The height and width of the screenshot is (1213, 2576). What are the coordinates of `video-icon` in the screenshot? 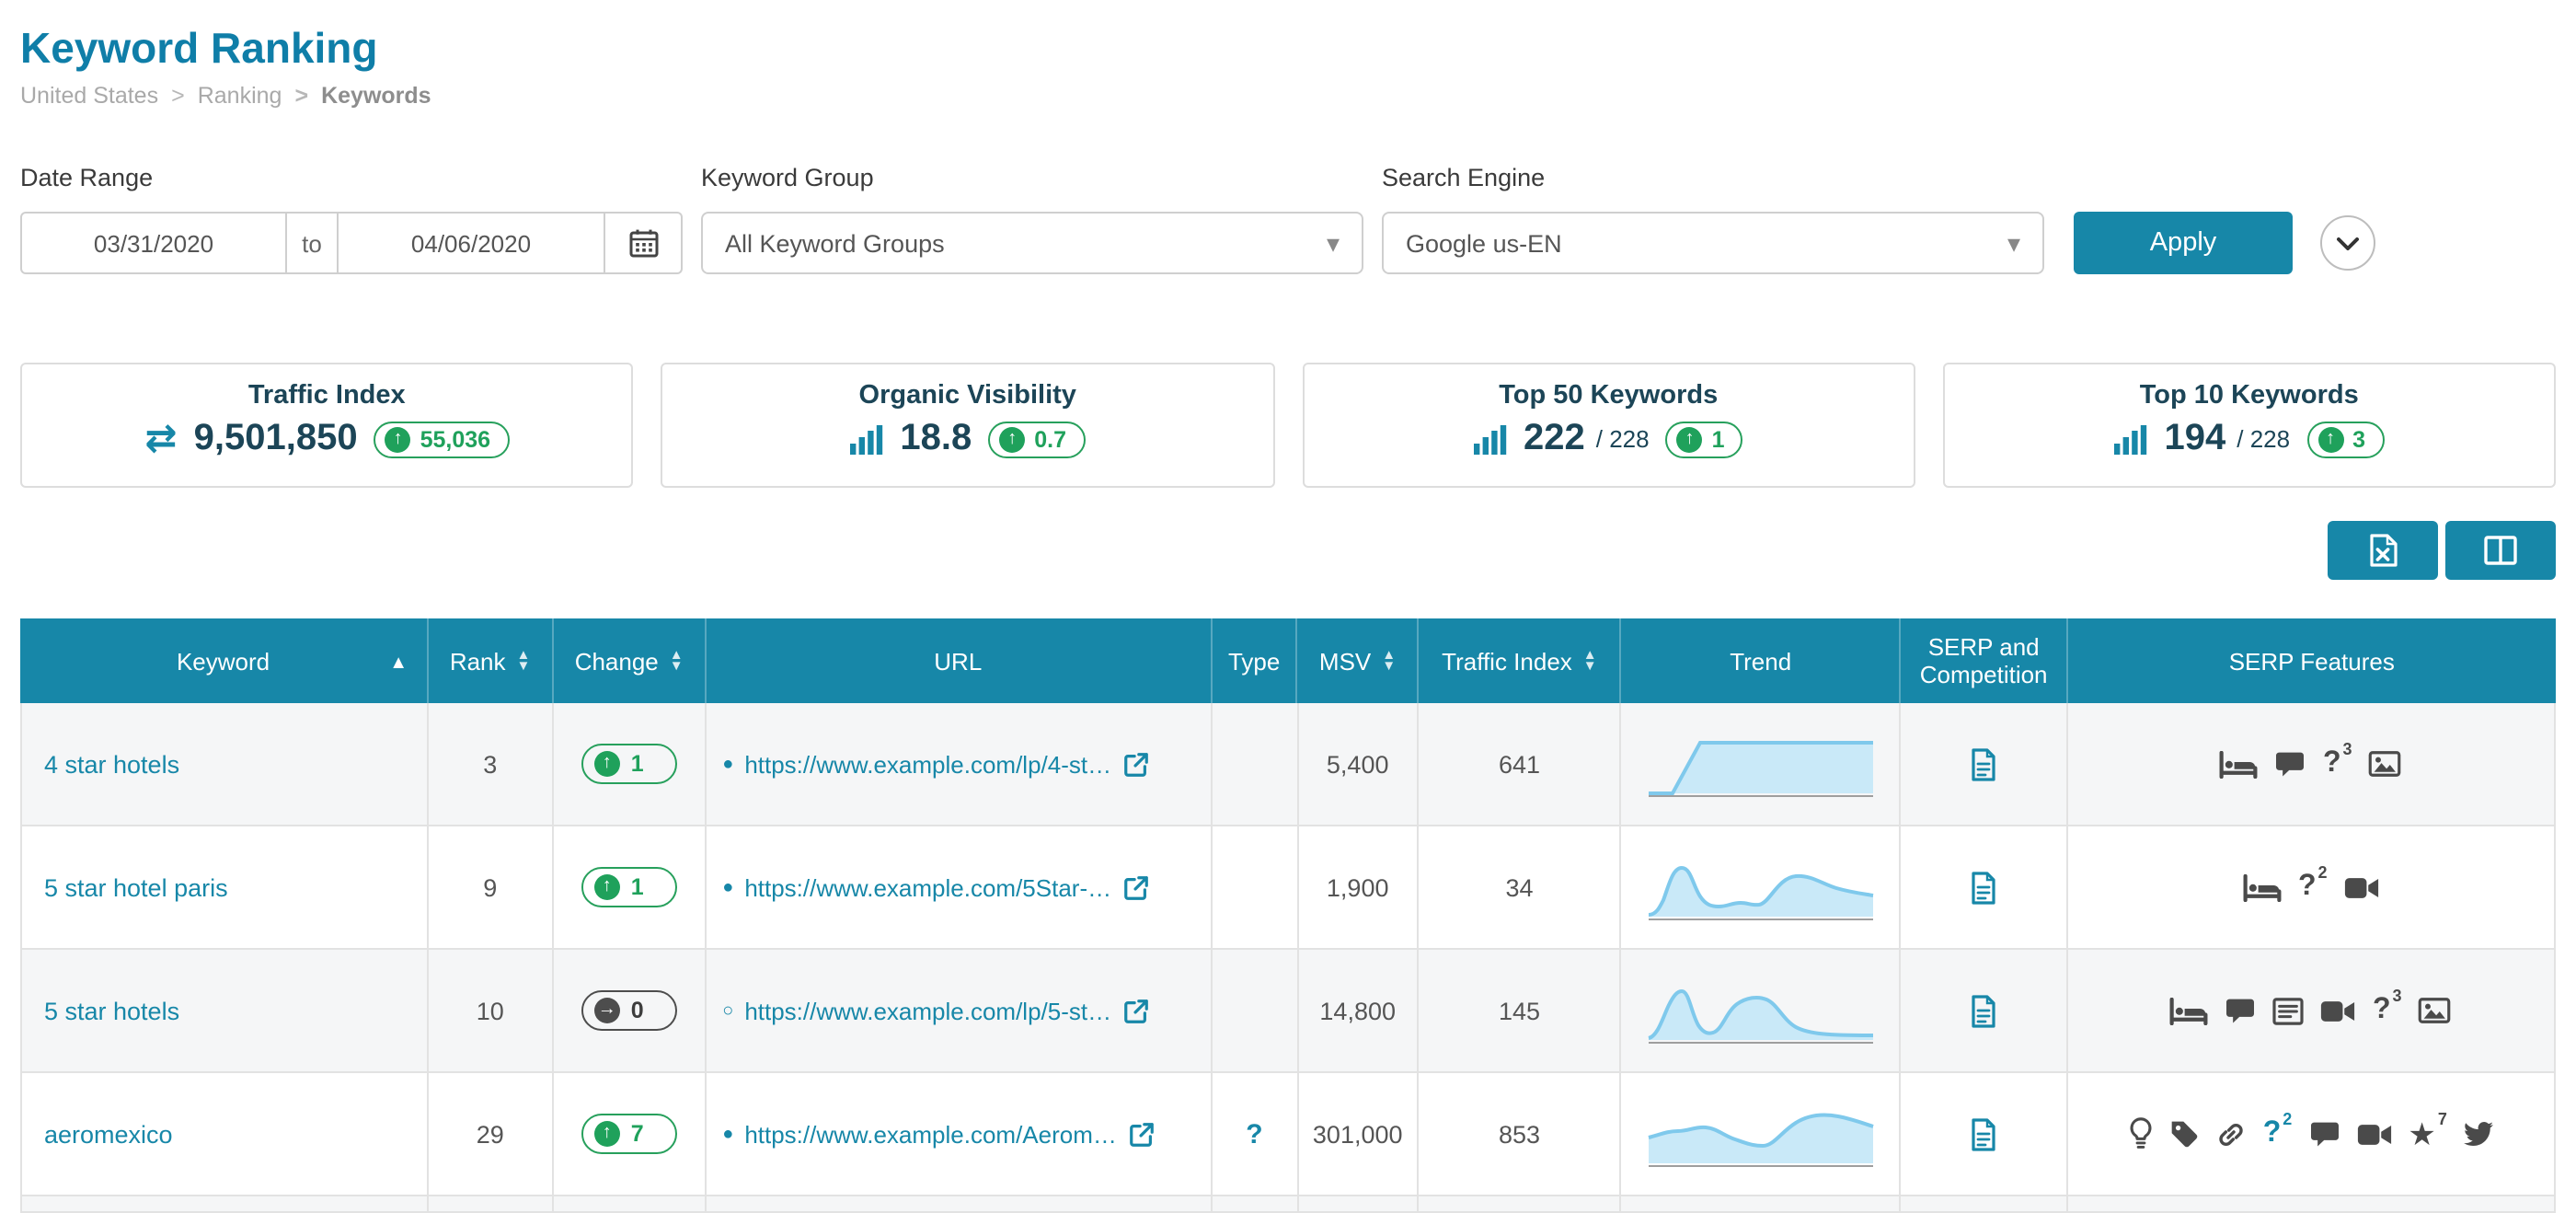 It's located at (2338, 1010).